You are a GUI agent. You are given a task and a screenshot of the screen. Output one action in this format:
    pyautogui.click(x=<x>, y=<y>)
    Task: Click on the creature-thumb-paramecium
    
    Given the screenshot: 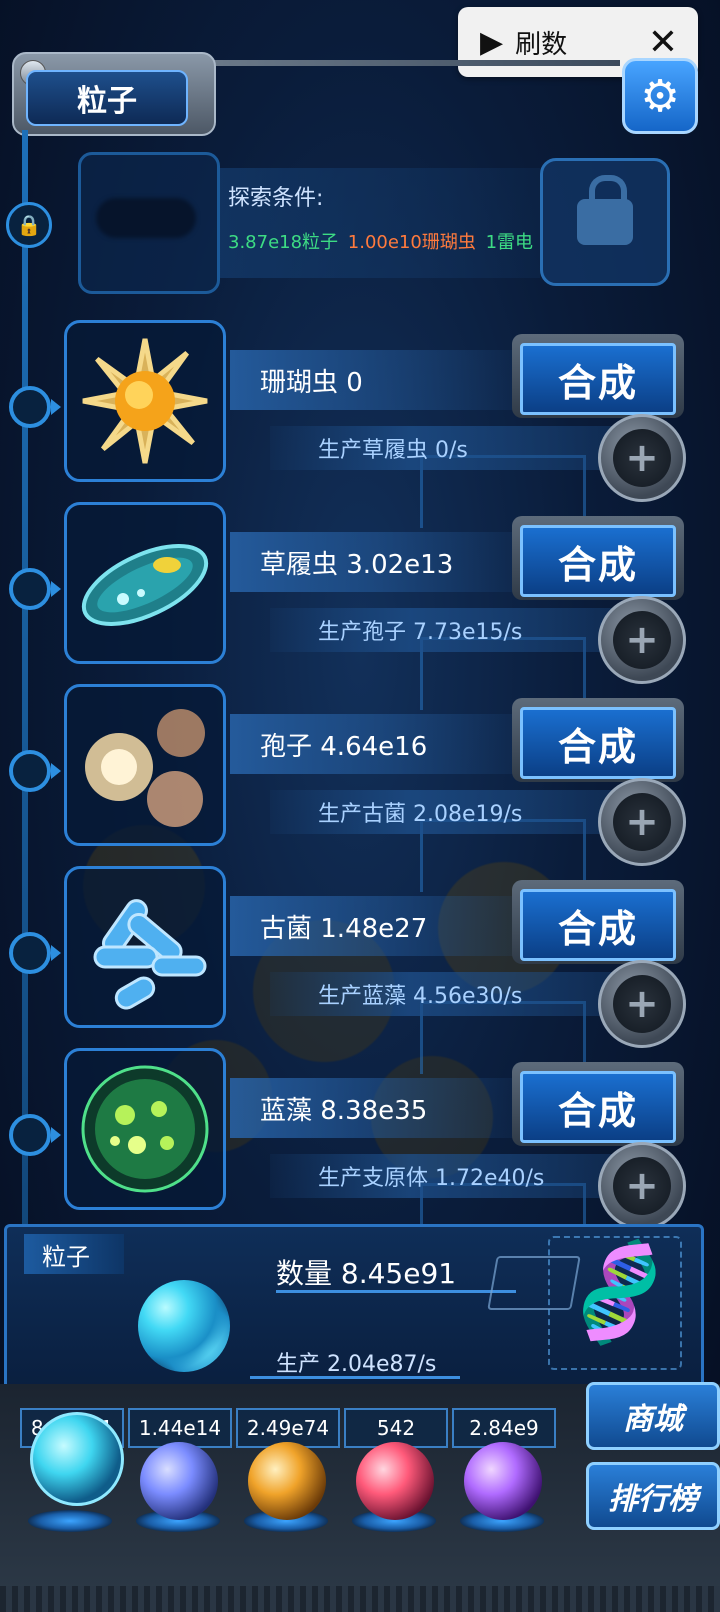 What is the action you would take?
    pyautogui.click(x=145, y=583)
    